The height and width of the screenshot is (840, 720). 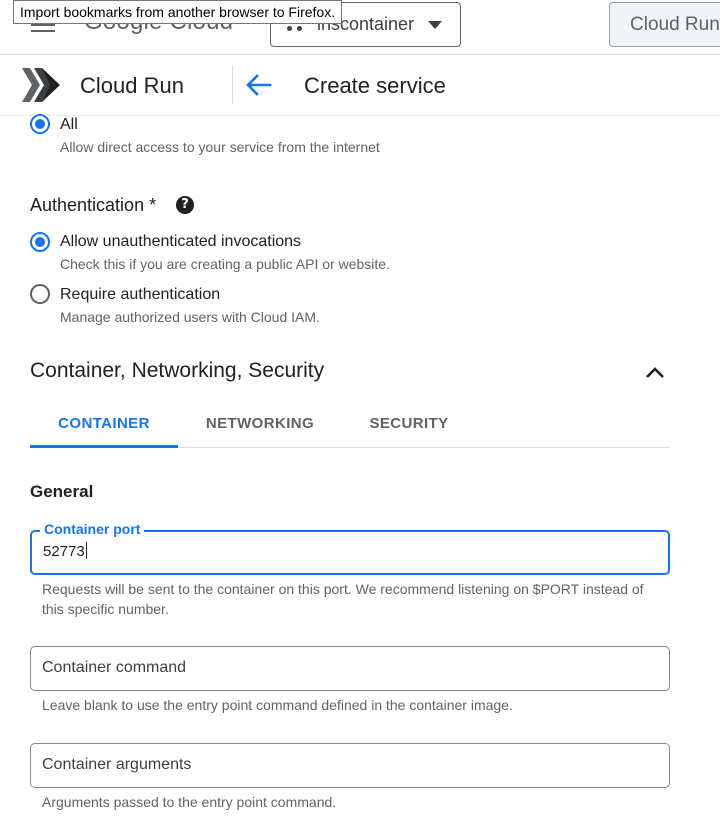 What do you see at coordinates (258, 85) in the screenshot?
I see `back-arrow-icon` at bounding box center [258, 85].